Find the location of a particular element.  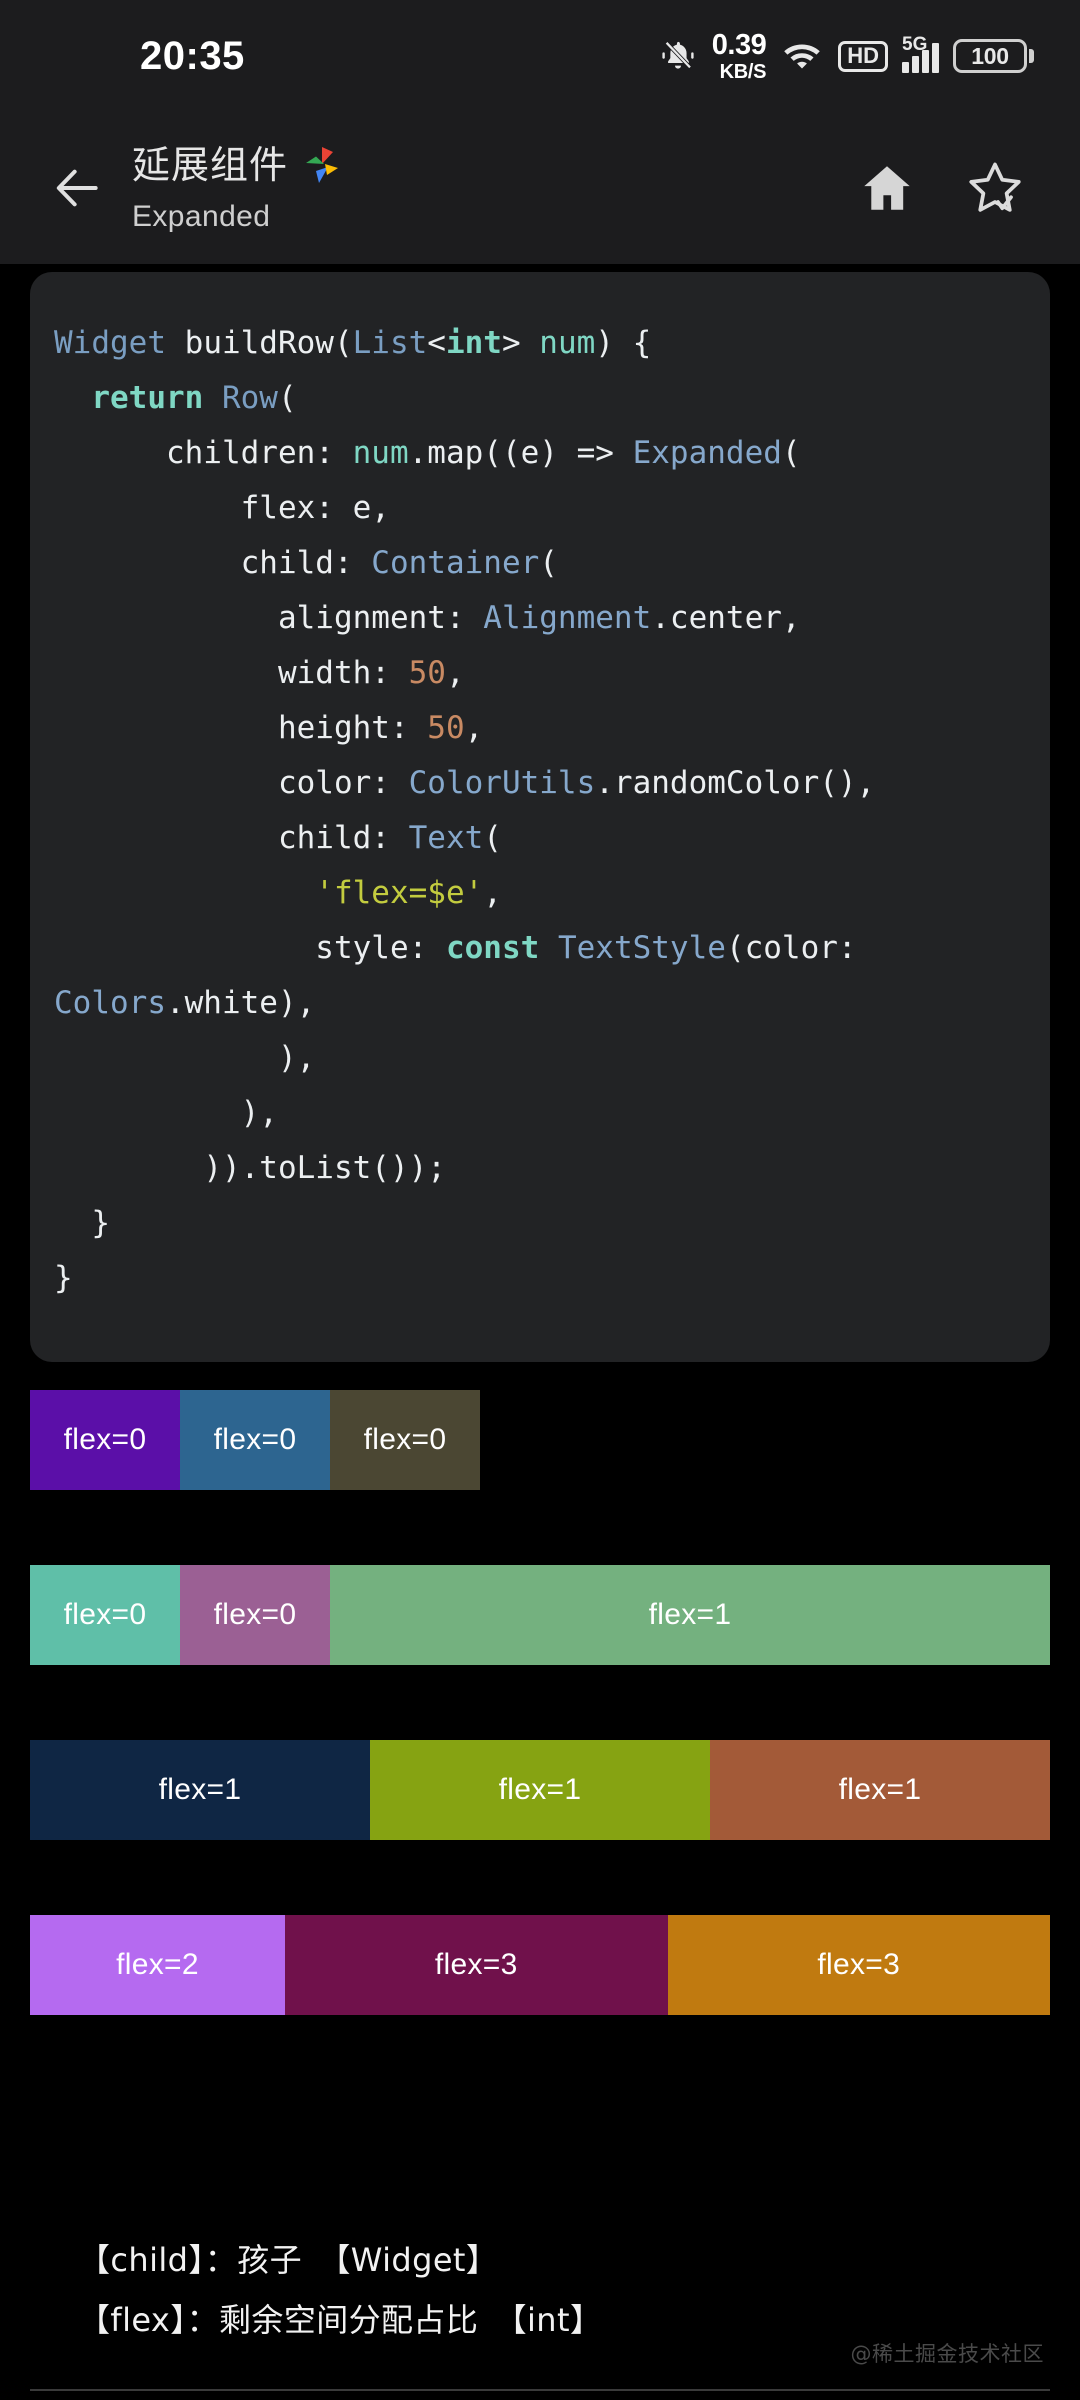

status-clock: 20:35 is located at coordinates (192, 55).